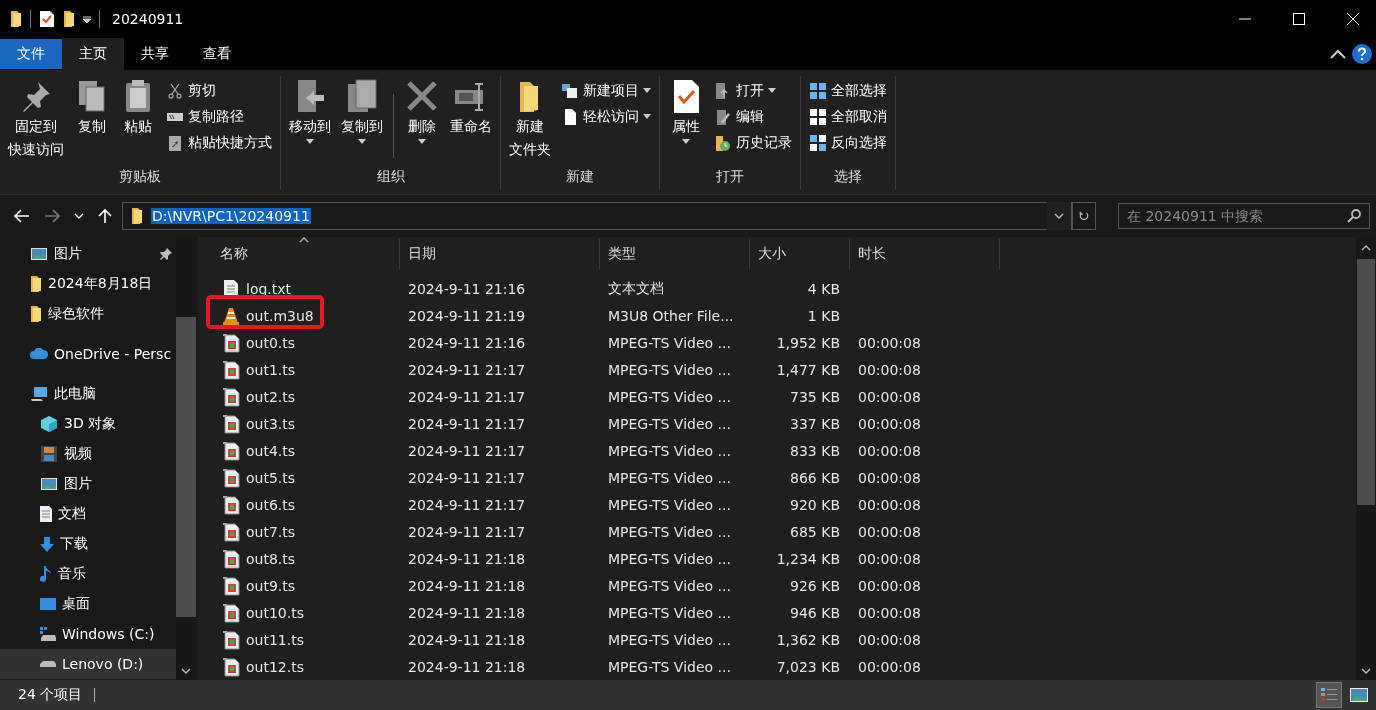 This screenshot has width=1376, height=710. What do you see at coordinates (500, 254) in the screenshot?
I see `column-header: 日期` at bounding box center [500, 254].